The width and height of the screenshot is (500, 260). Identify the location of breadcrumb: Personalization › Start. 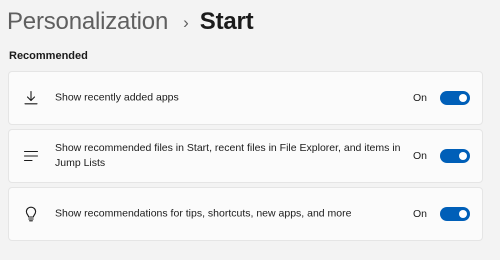
(130, 22).